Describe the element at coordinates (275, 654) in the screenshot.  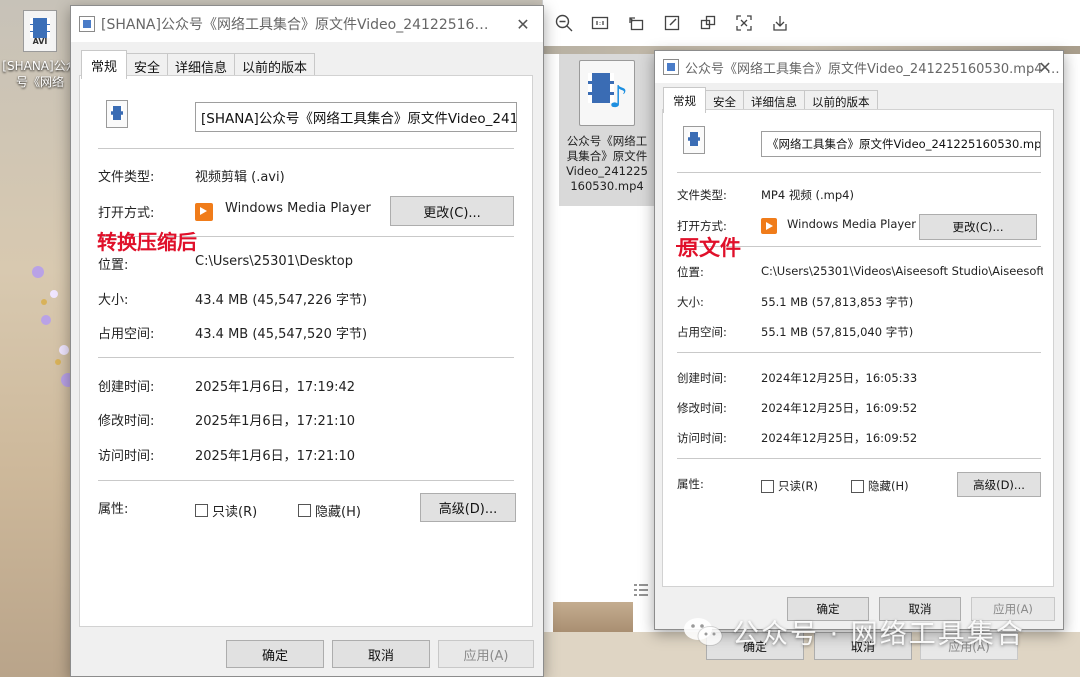
I see `ok-button: 确定` at that location.